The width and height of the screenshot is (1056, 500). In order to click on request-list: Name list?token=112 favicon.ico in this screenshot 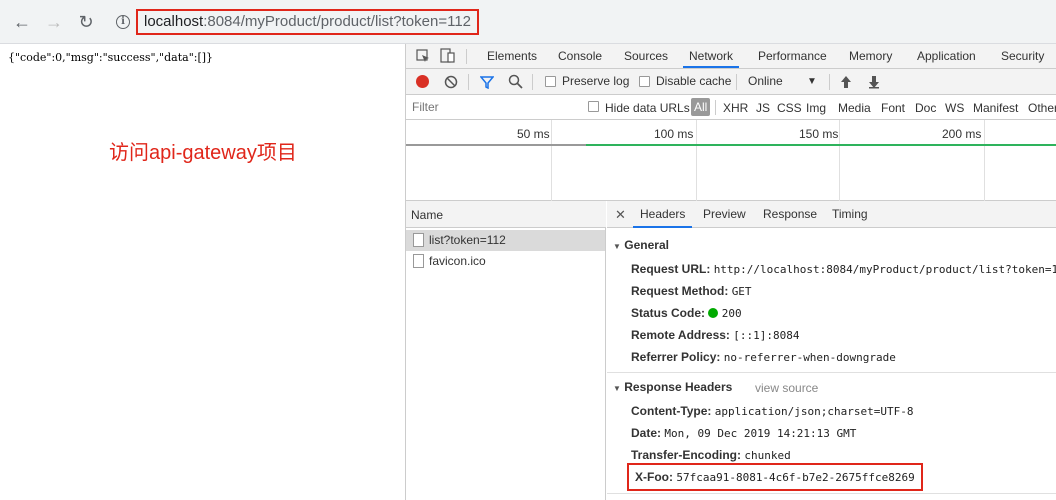, I will do `click(506, 350)`.